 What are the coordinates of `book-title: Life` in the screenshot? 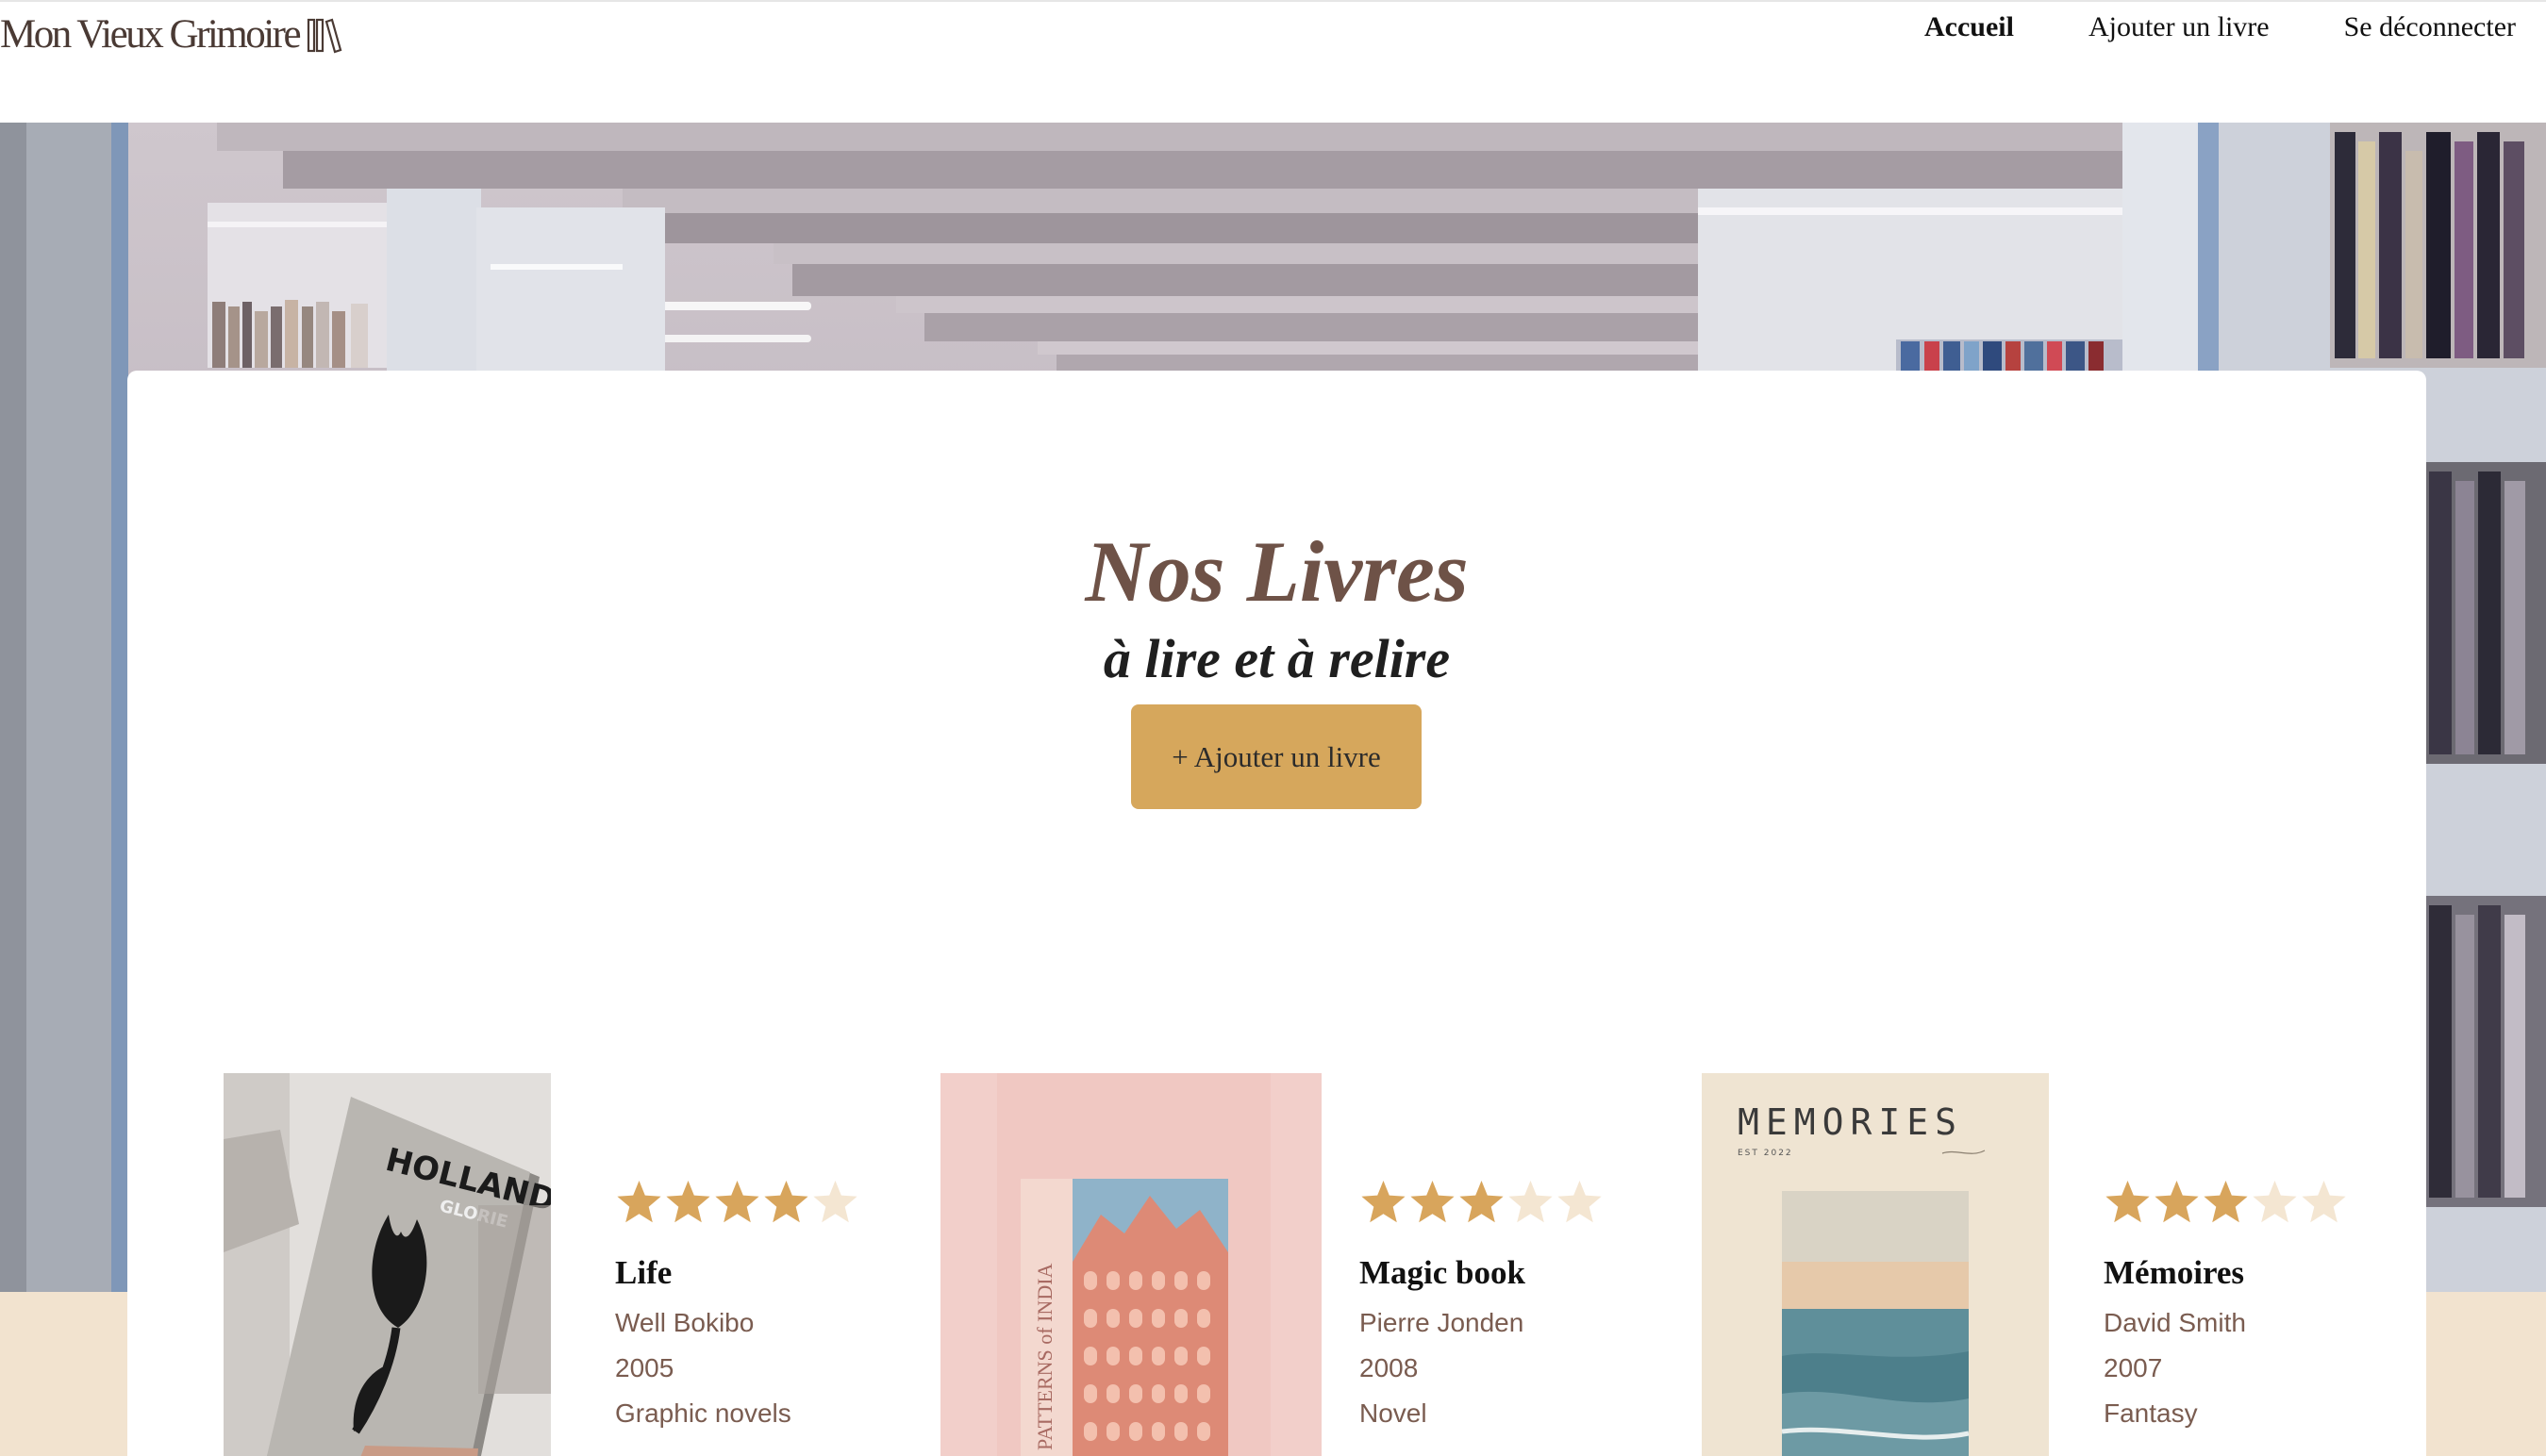 It's located at (643, 1273).